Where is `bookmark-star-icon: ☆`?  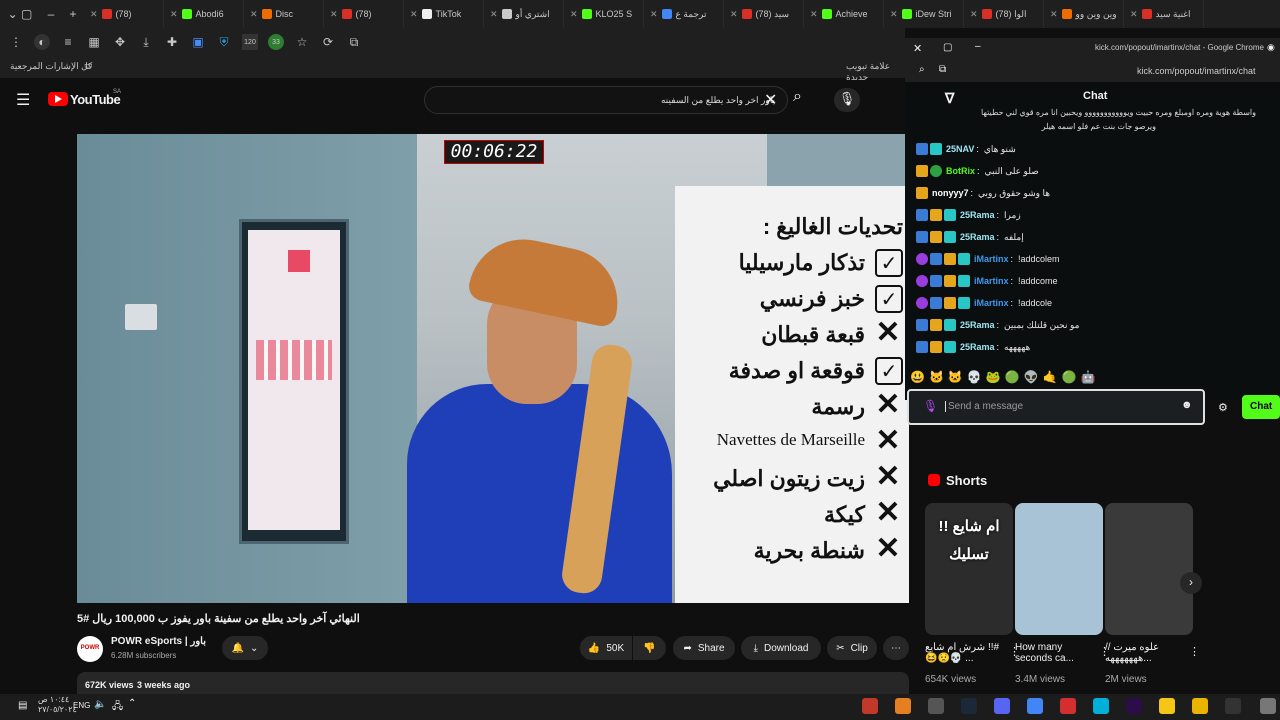
bookmark-star-icon: ☆ is located at coordinates (302, 42).